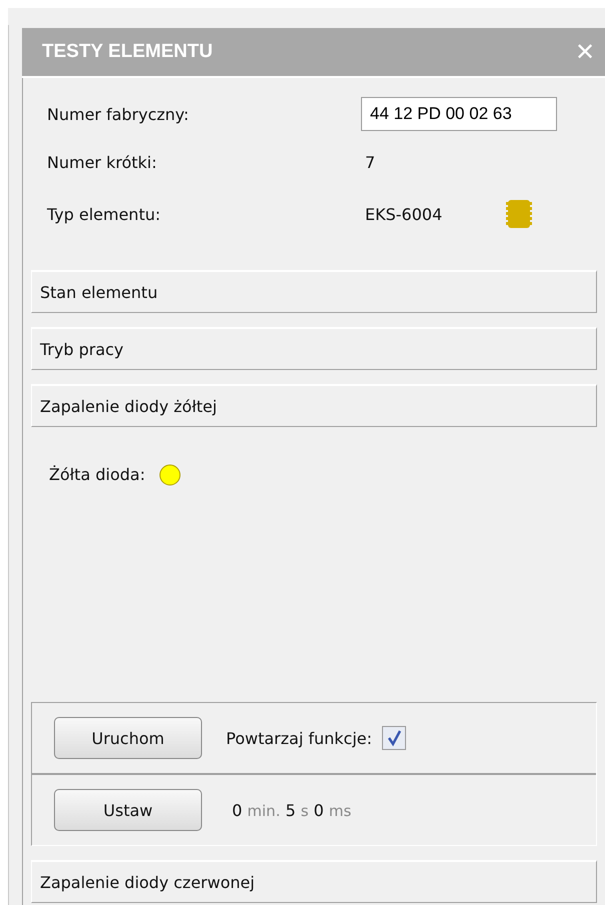 This screenshot has width=605, height=905. What do you see at coordinates (403, 214) in the screenshot?
I see `field-value: EKS-6004` at bounding box center [403, 214].